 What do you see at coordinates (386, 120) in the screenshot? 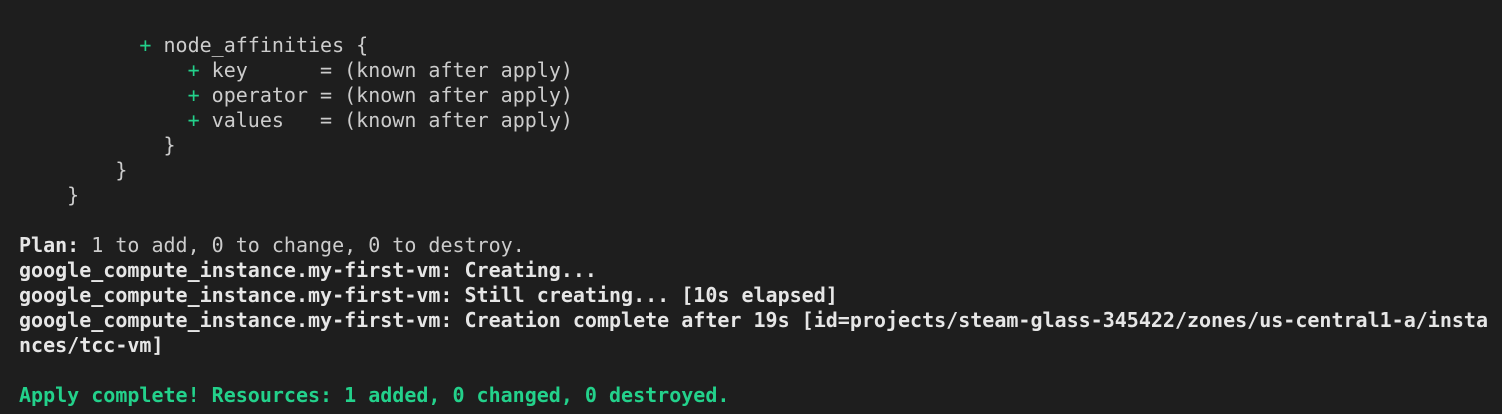
I see `values-text: values = (known after apply)` at bounding box center [386, 120].